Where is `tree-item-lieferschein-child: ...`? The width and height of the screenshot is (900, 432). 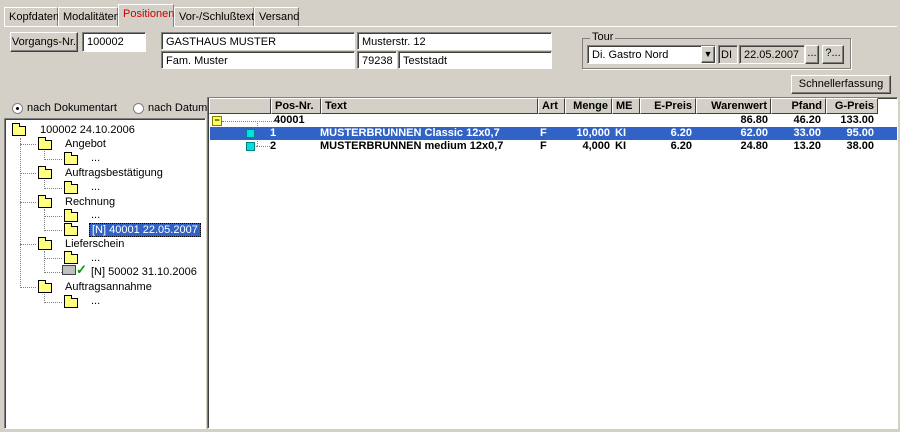 tree-item-lieferschein-child: ... is located at coordinates (95, 258).